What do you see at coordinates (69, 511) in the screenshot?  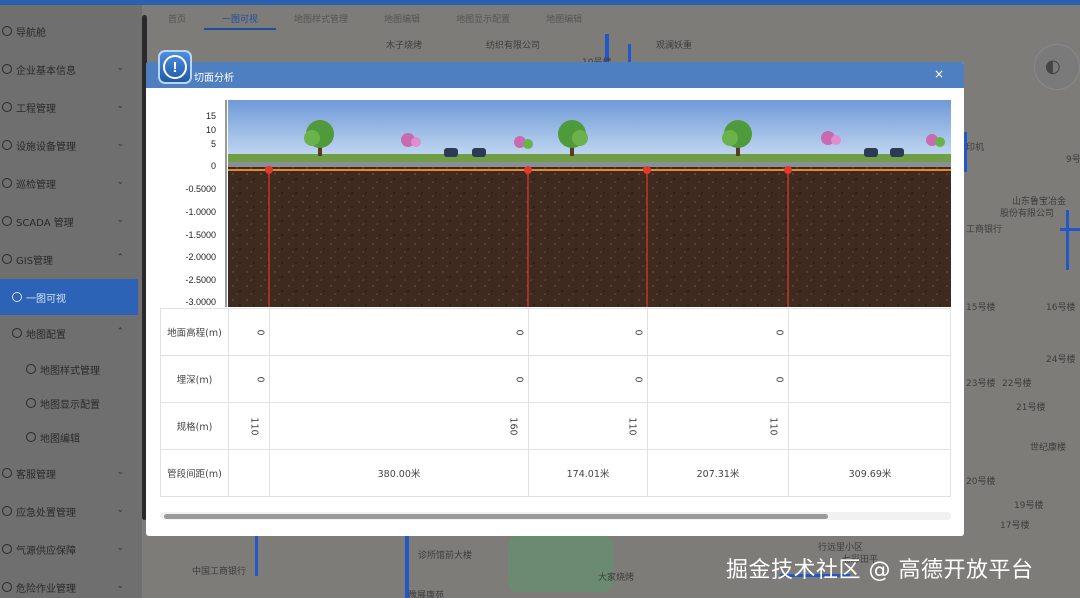 I see `sidebar-item-emergency: 应急处置管理 ⌄` at bounding box center [69, 511].